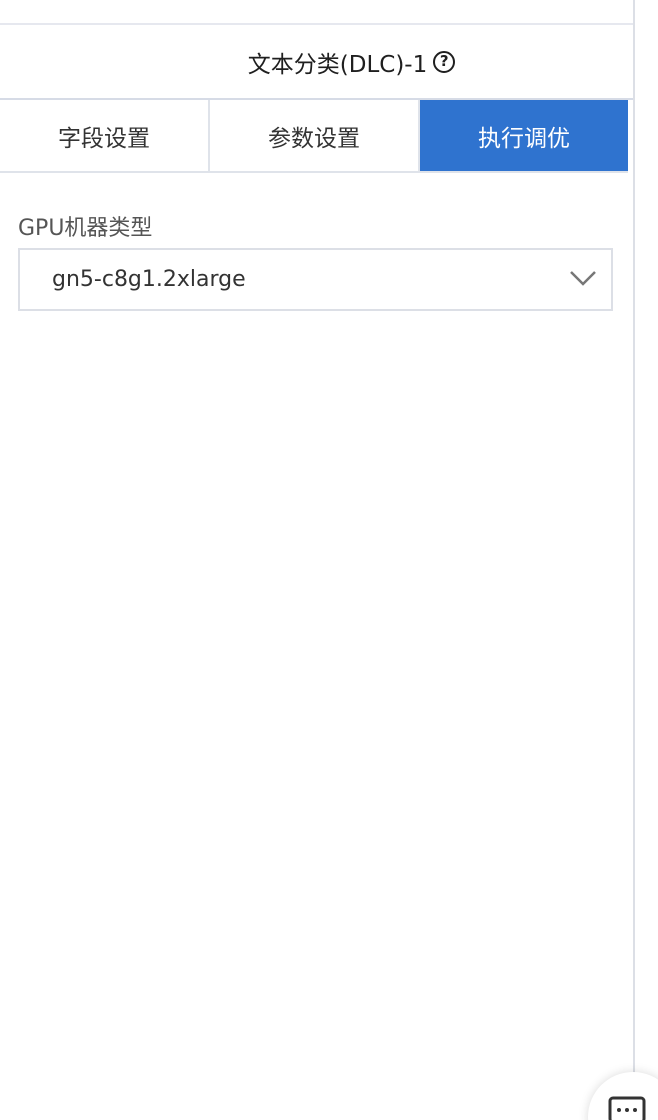 The width and height of the screenshot is (658, 1120). What do you see at coordinates (444, 61) in the screenshot?
I see `question-circle-icon: ?` at bounding box center [444, 61].